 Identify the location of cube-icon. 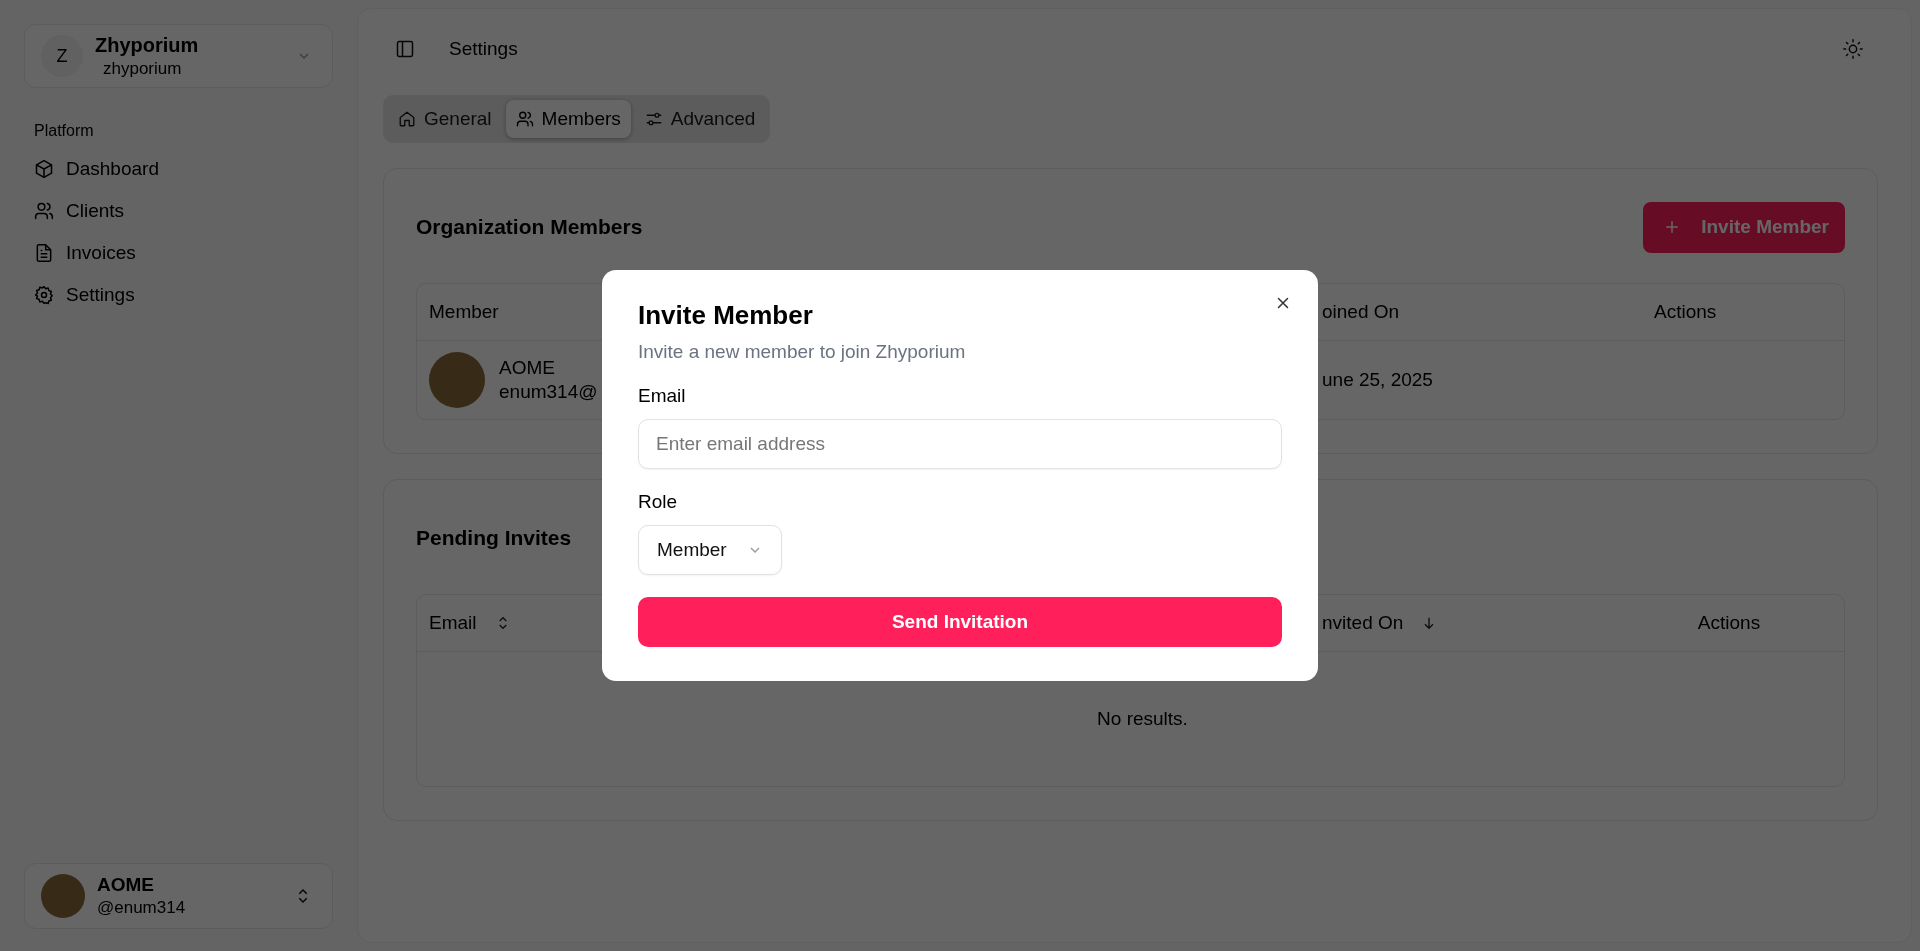
(44, 169).